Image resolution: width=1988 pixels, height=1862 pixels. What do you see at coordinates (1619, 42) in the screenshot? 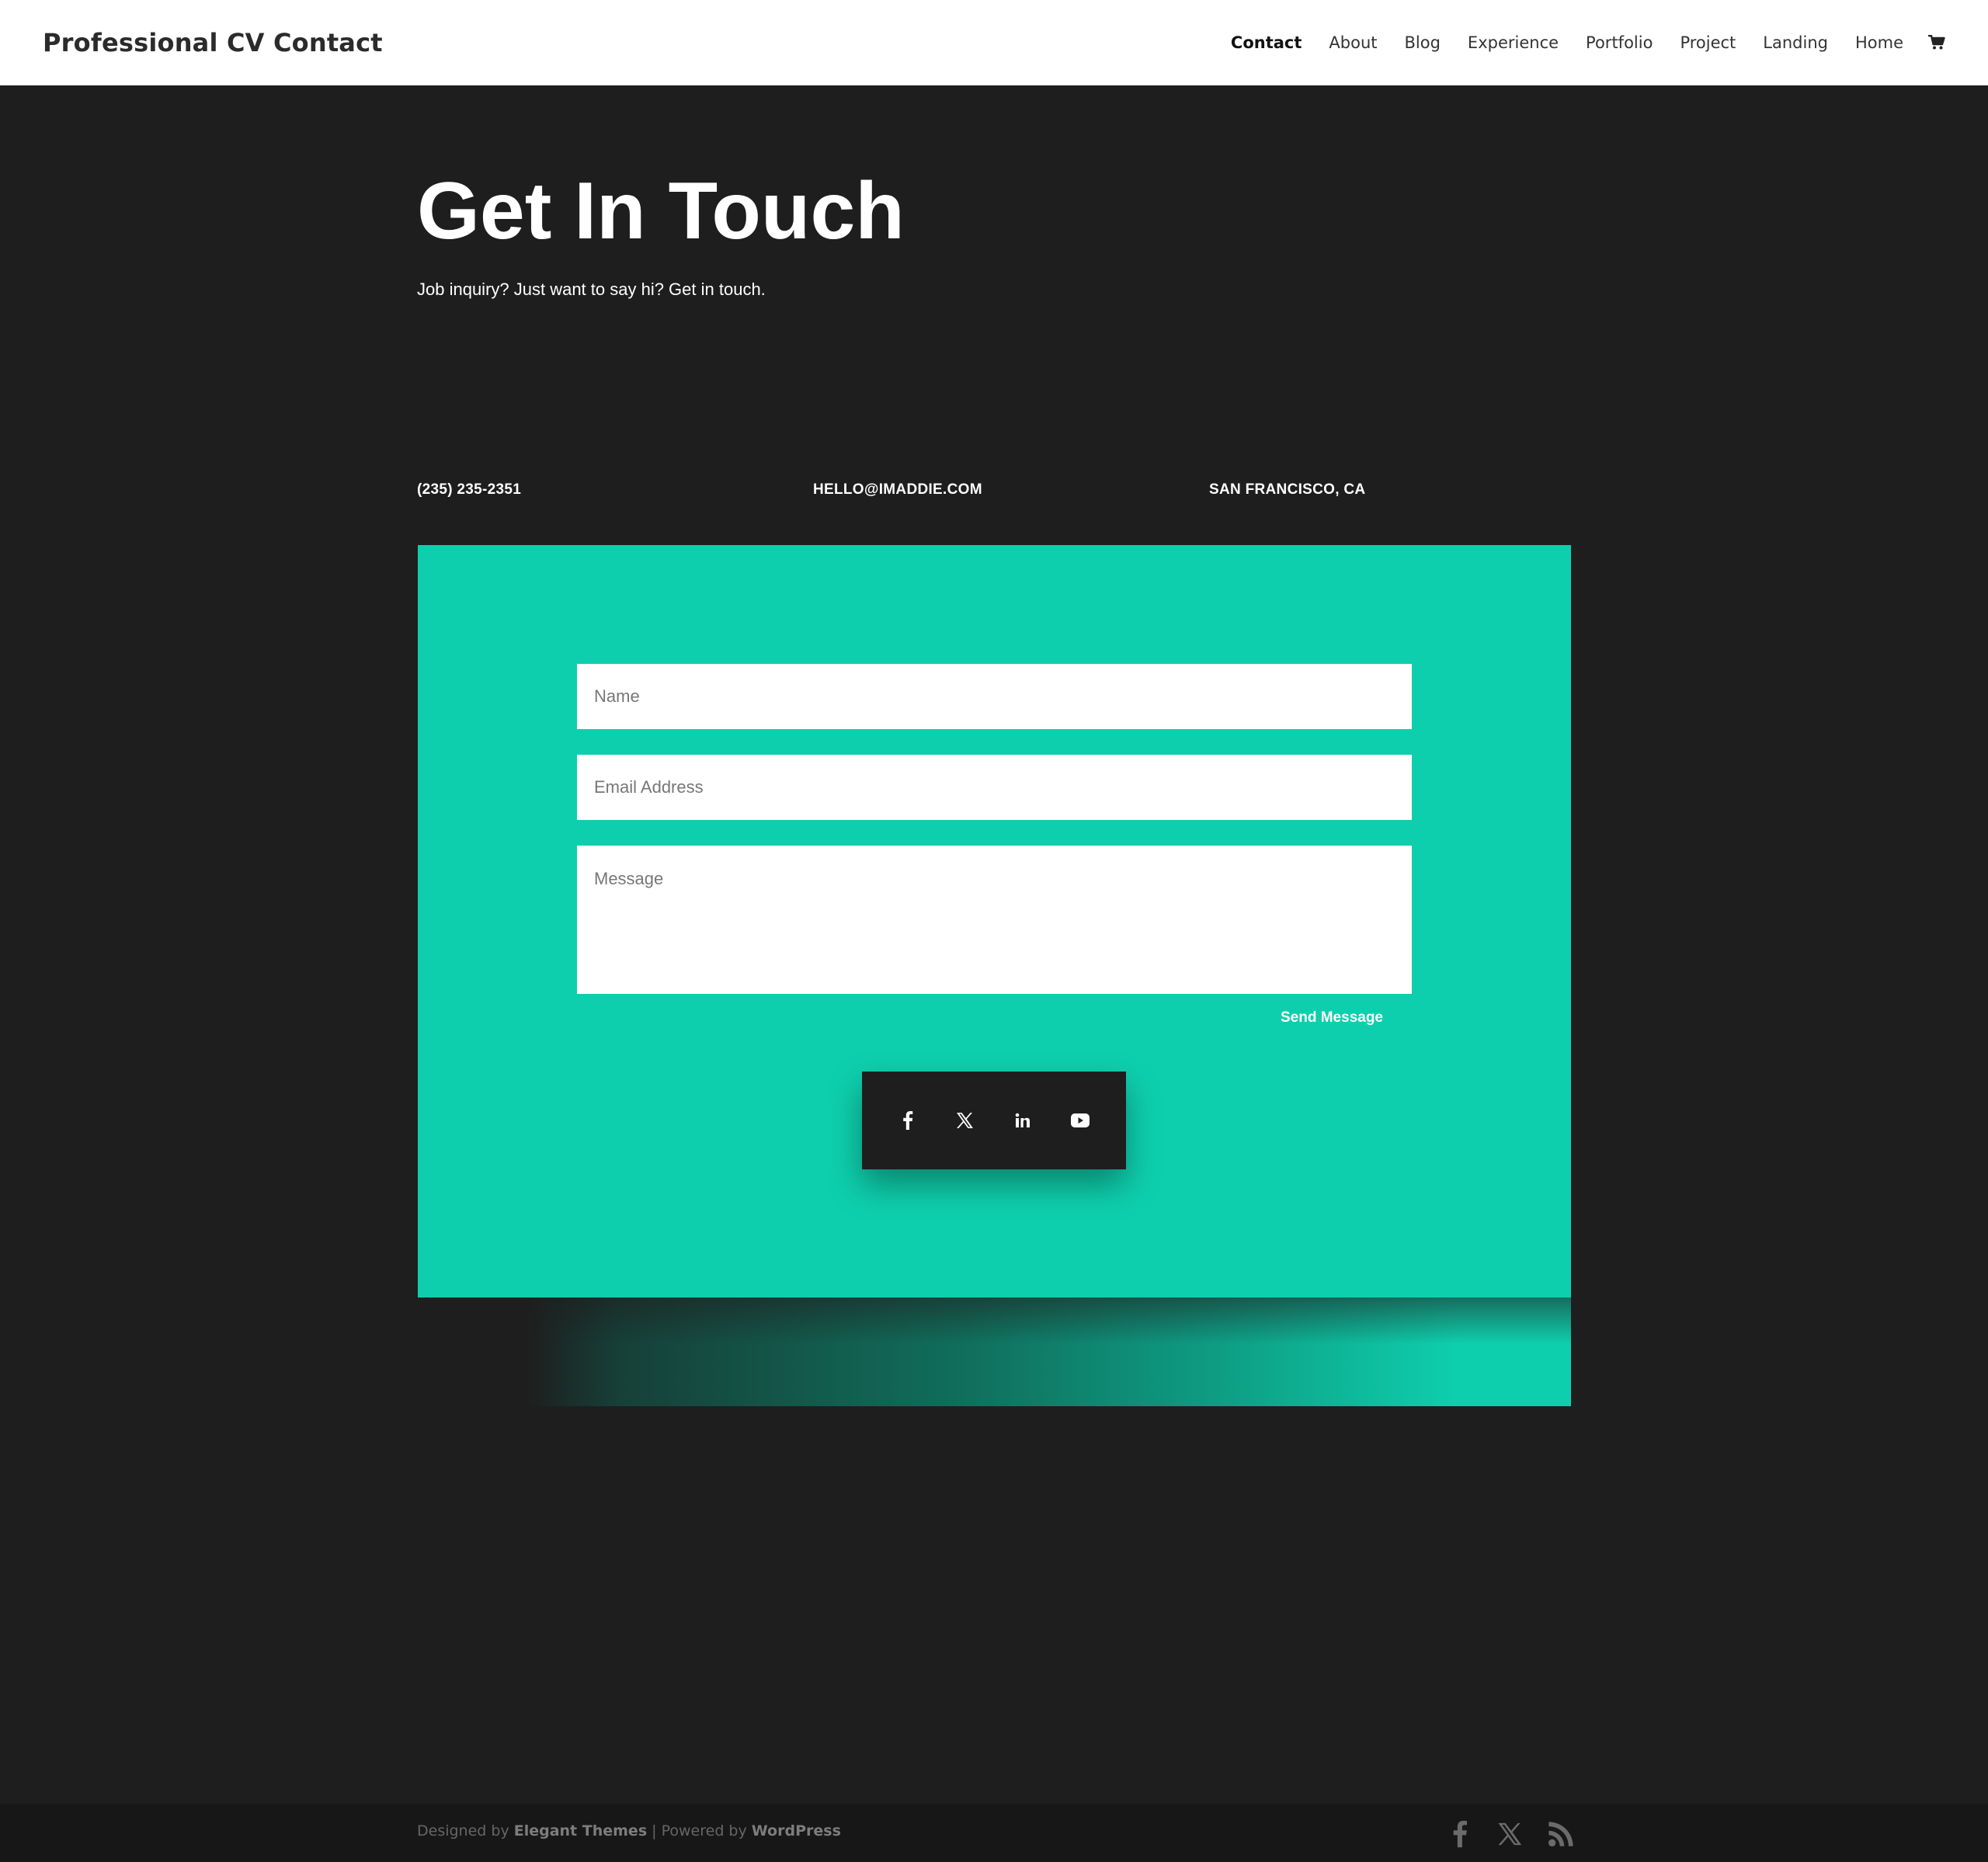
I see `nav-item-portfolio: Portfolio` at bounding box center [1619, 42].